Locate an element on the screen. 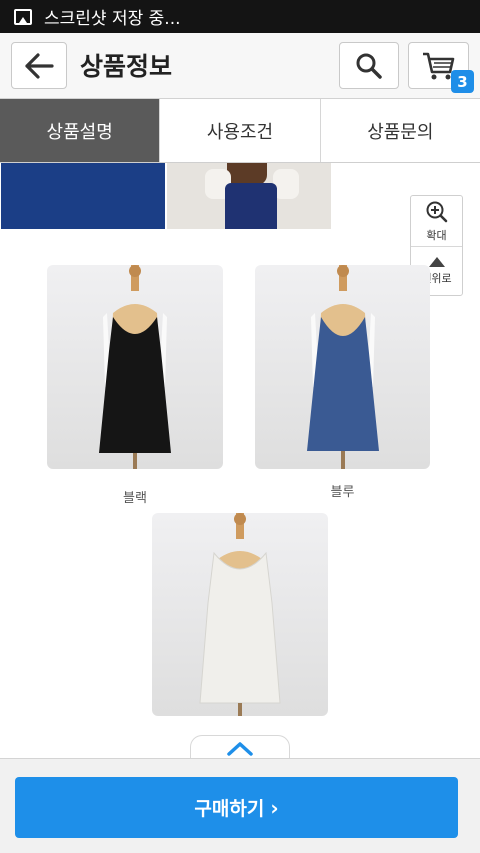  zoom-label: 확대 is located at coordinates (436, 235).